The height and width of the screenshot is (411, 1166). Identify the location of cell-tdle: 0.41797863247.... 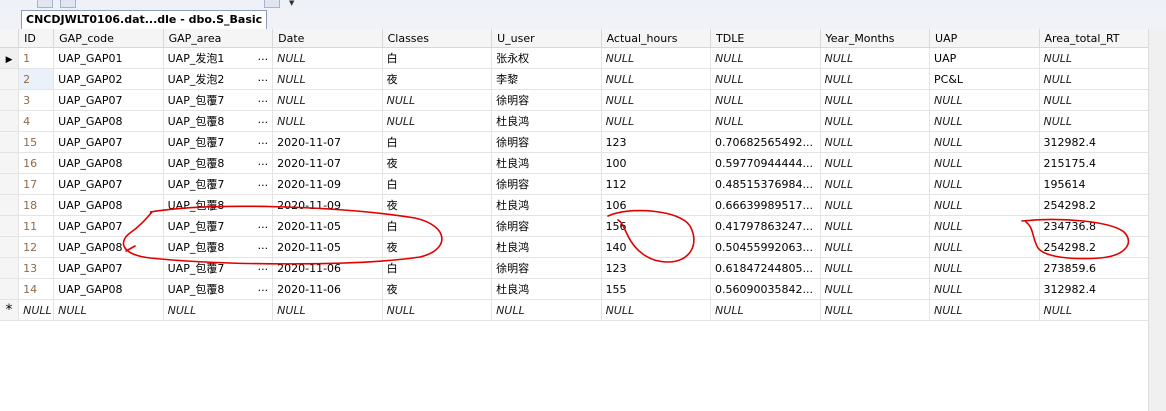
(765, 226).